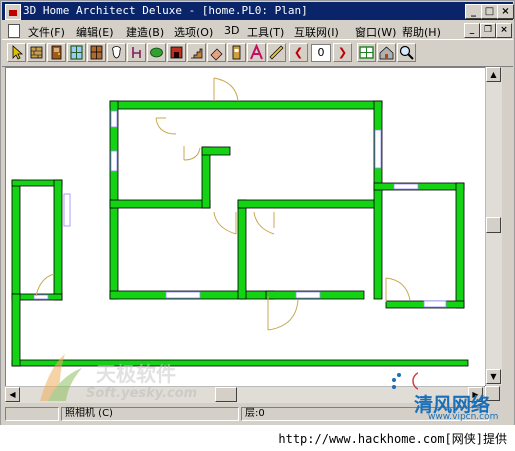 This screenshot has height=451, width=515. Describe the element at coordinates (236, 52) in the screenshot. I see `library-tool-icon` at that location.